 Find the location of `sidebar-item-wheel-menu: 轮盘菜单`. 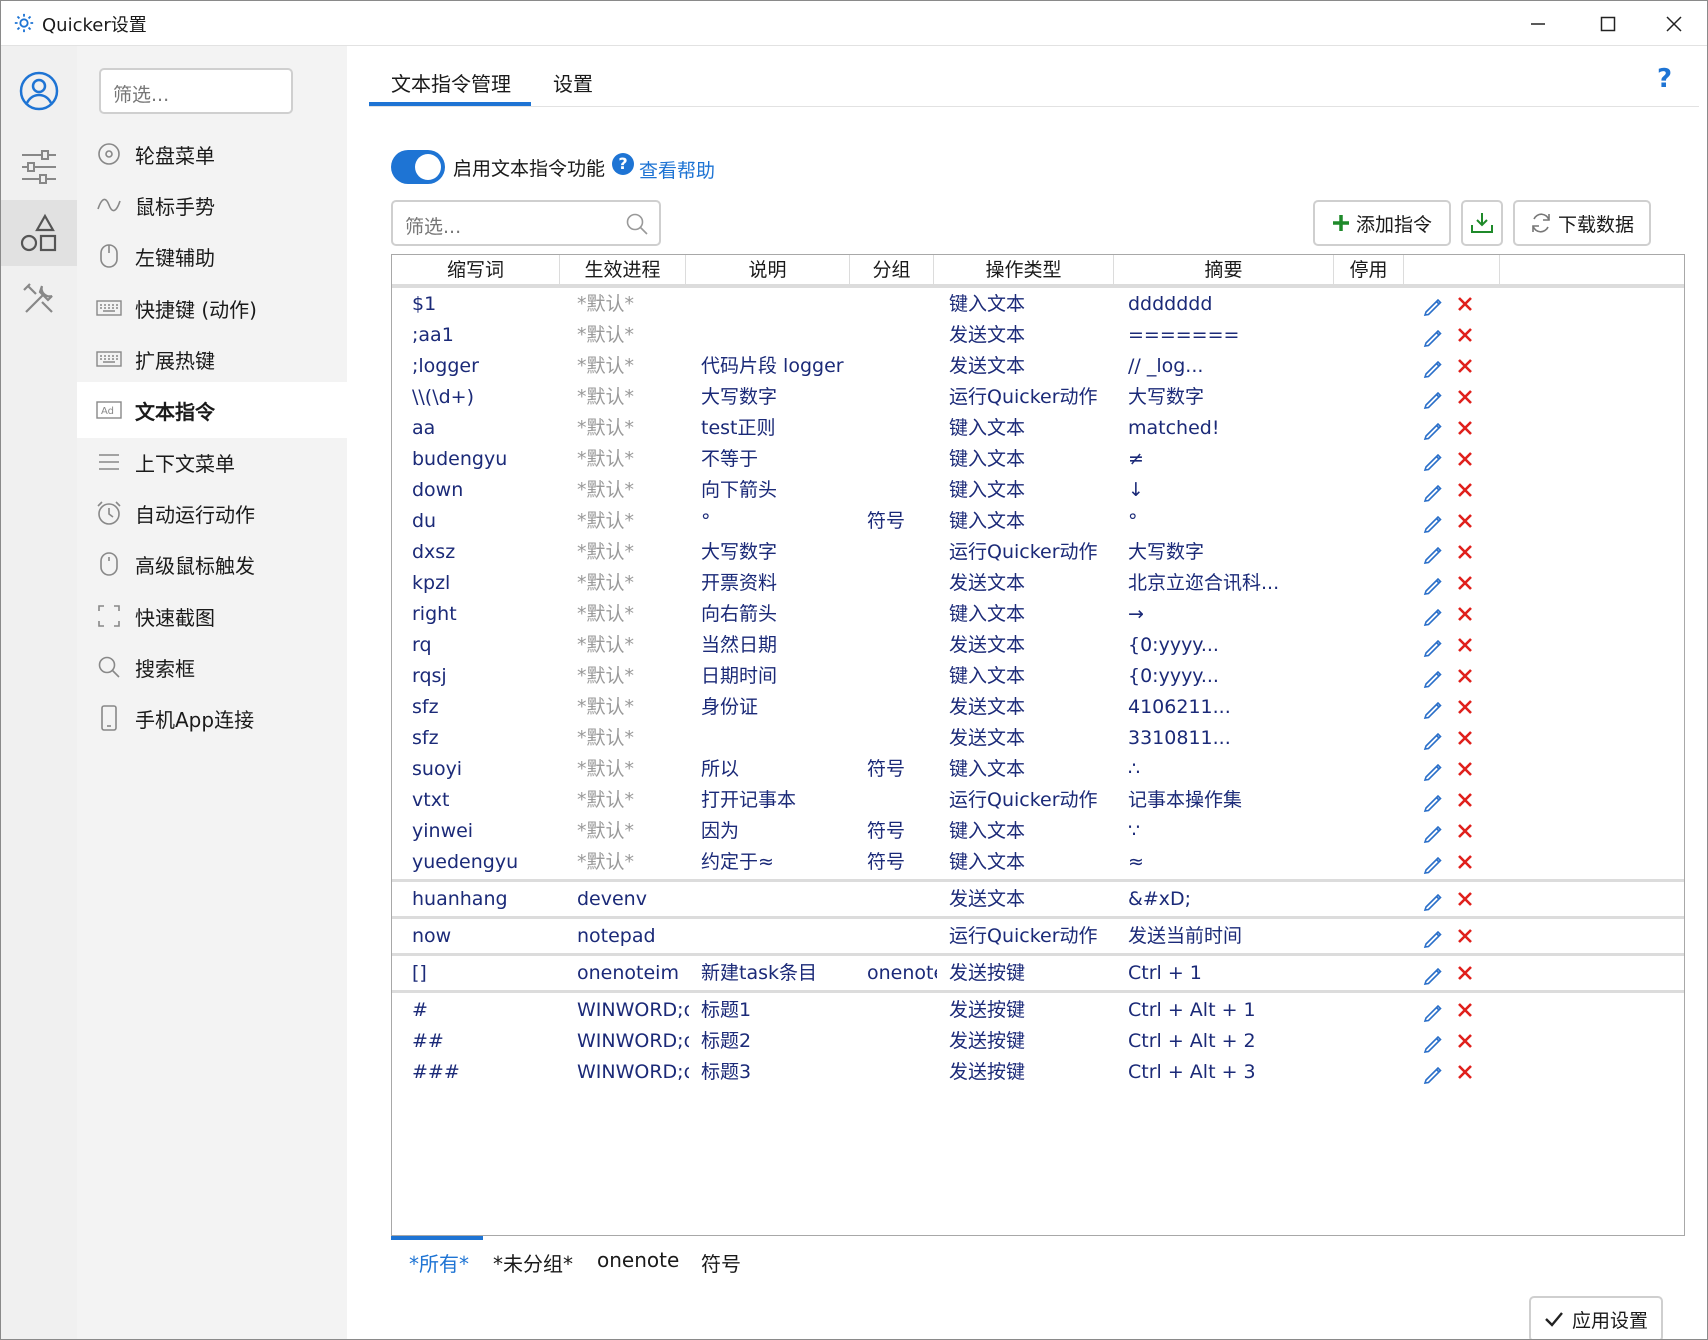

sidebar-item-wheel-menu: 轮盘菜单 is located at coordinates (212, 154).